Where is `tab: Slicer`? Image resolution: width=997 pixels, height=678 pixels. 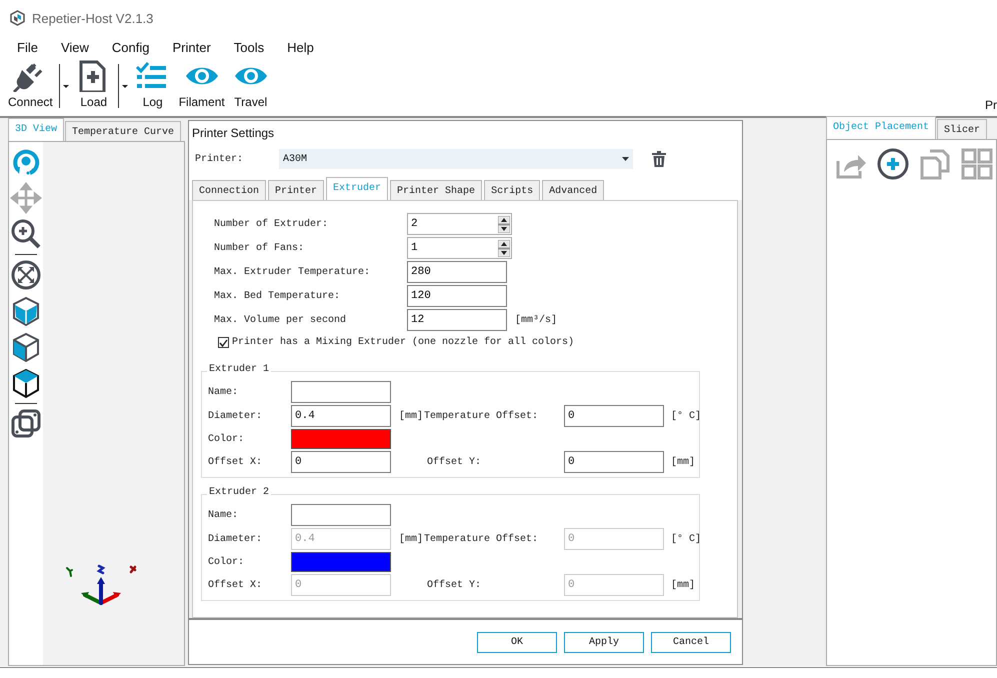 tab: Slicer is located at coordinates (962, 129).